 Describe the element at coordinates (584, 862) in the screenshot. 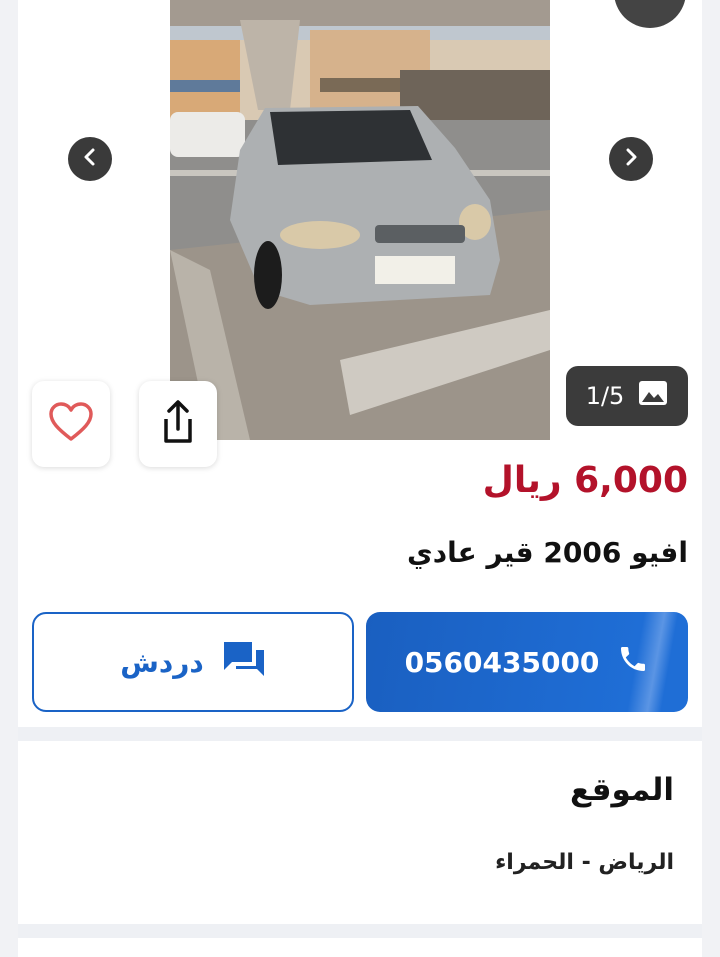

I see `location-value: الرياض - الحمراء` at that location.